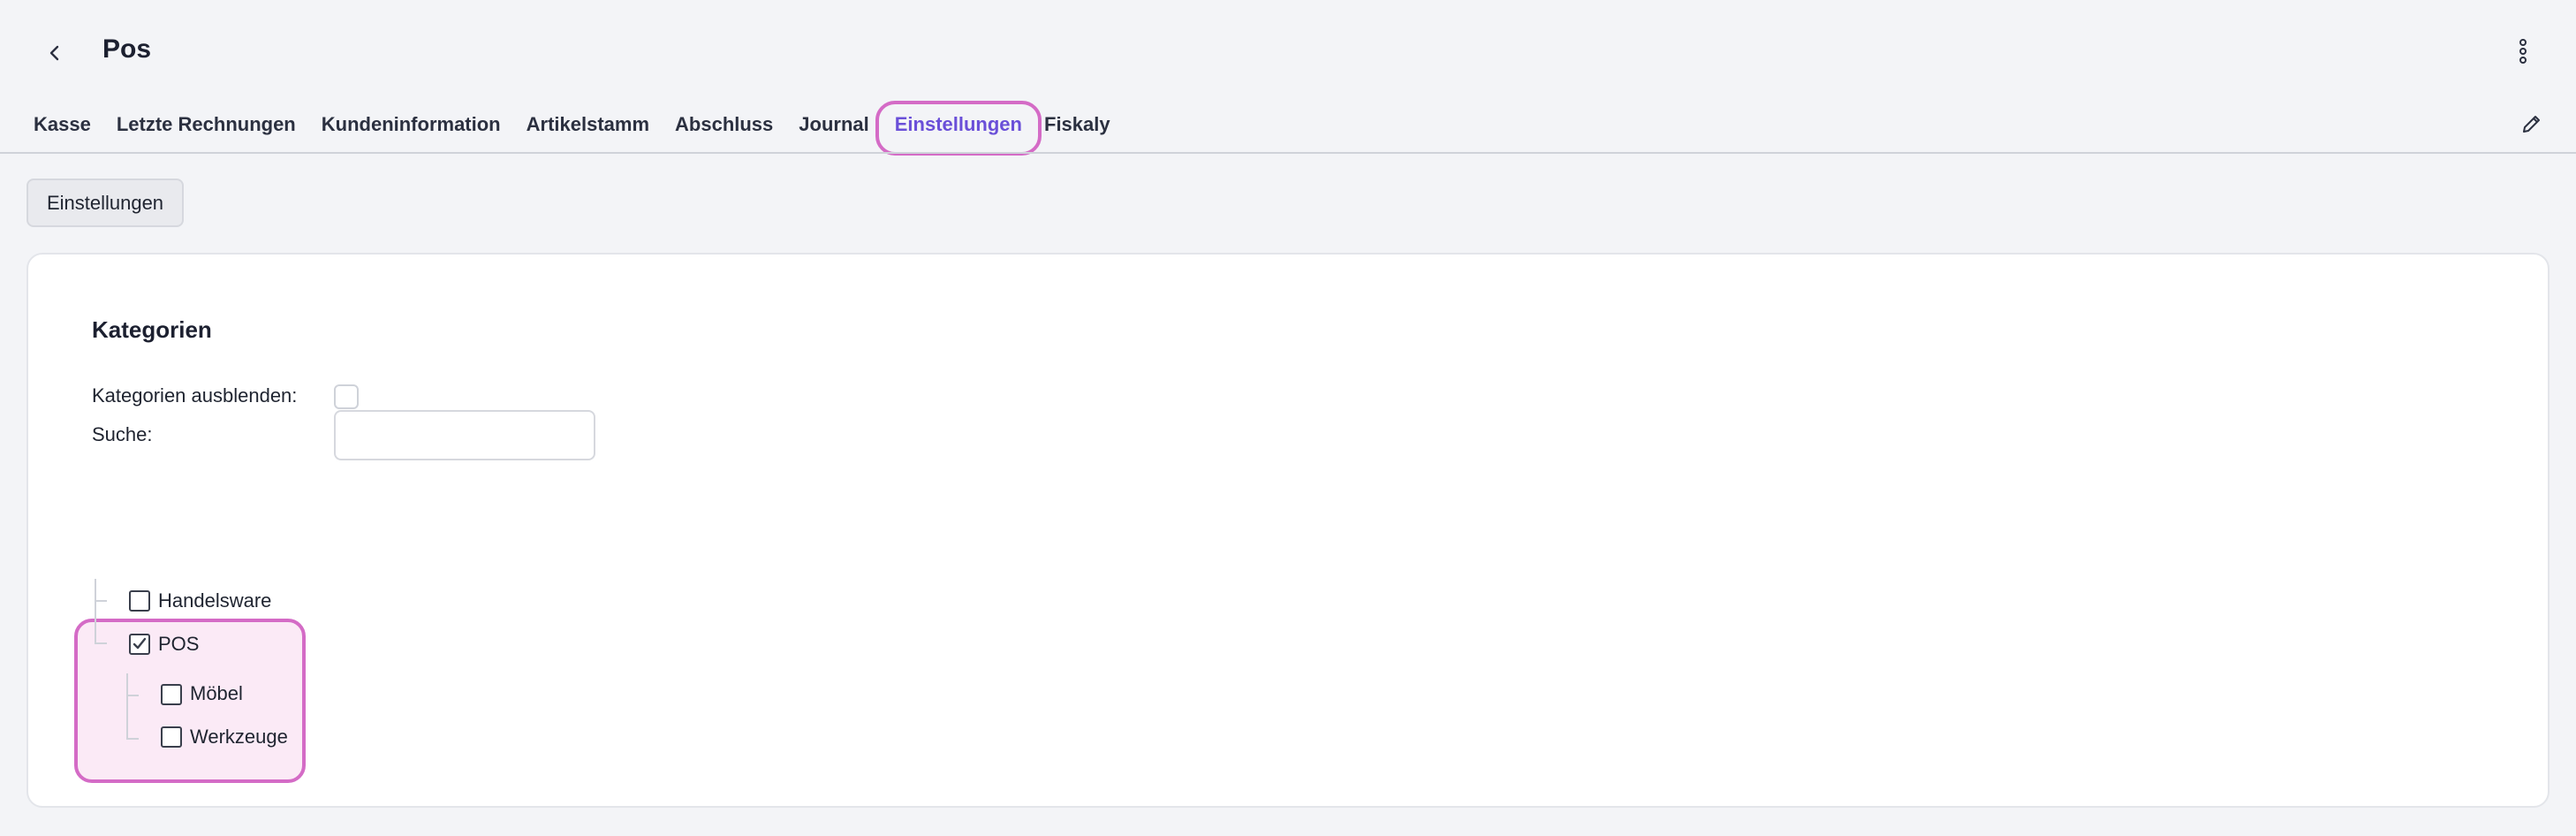  Describe the element at coordinates (106, 203) in the screenshot. I see `einstellungen-subnav-button: Einstellungen` at that location.